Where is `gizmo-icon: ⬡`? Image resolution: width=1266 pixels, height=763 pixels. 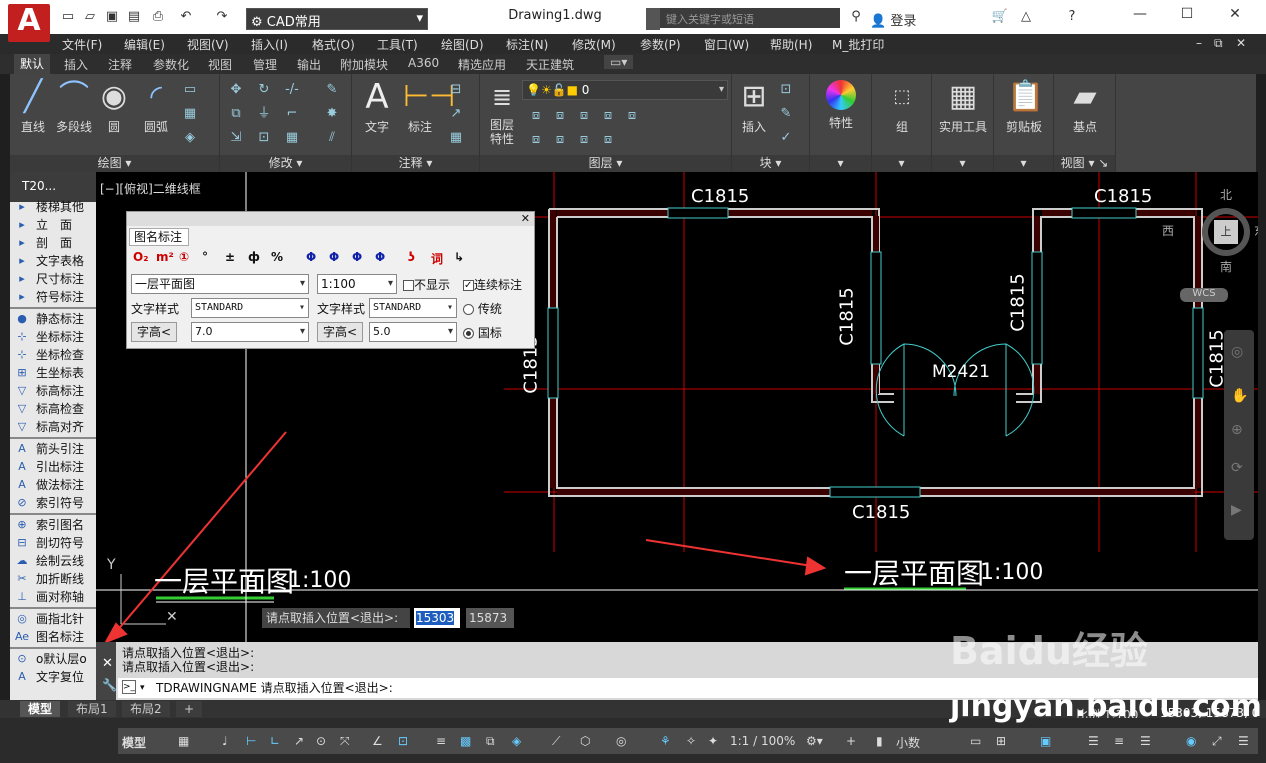 gizmo-icon: ⬡ is located at coordinates (585, 741).